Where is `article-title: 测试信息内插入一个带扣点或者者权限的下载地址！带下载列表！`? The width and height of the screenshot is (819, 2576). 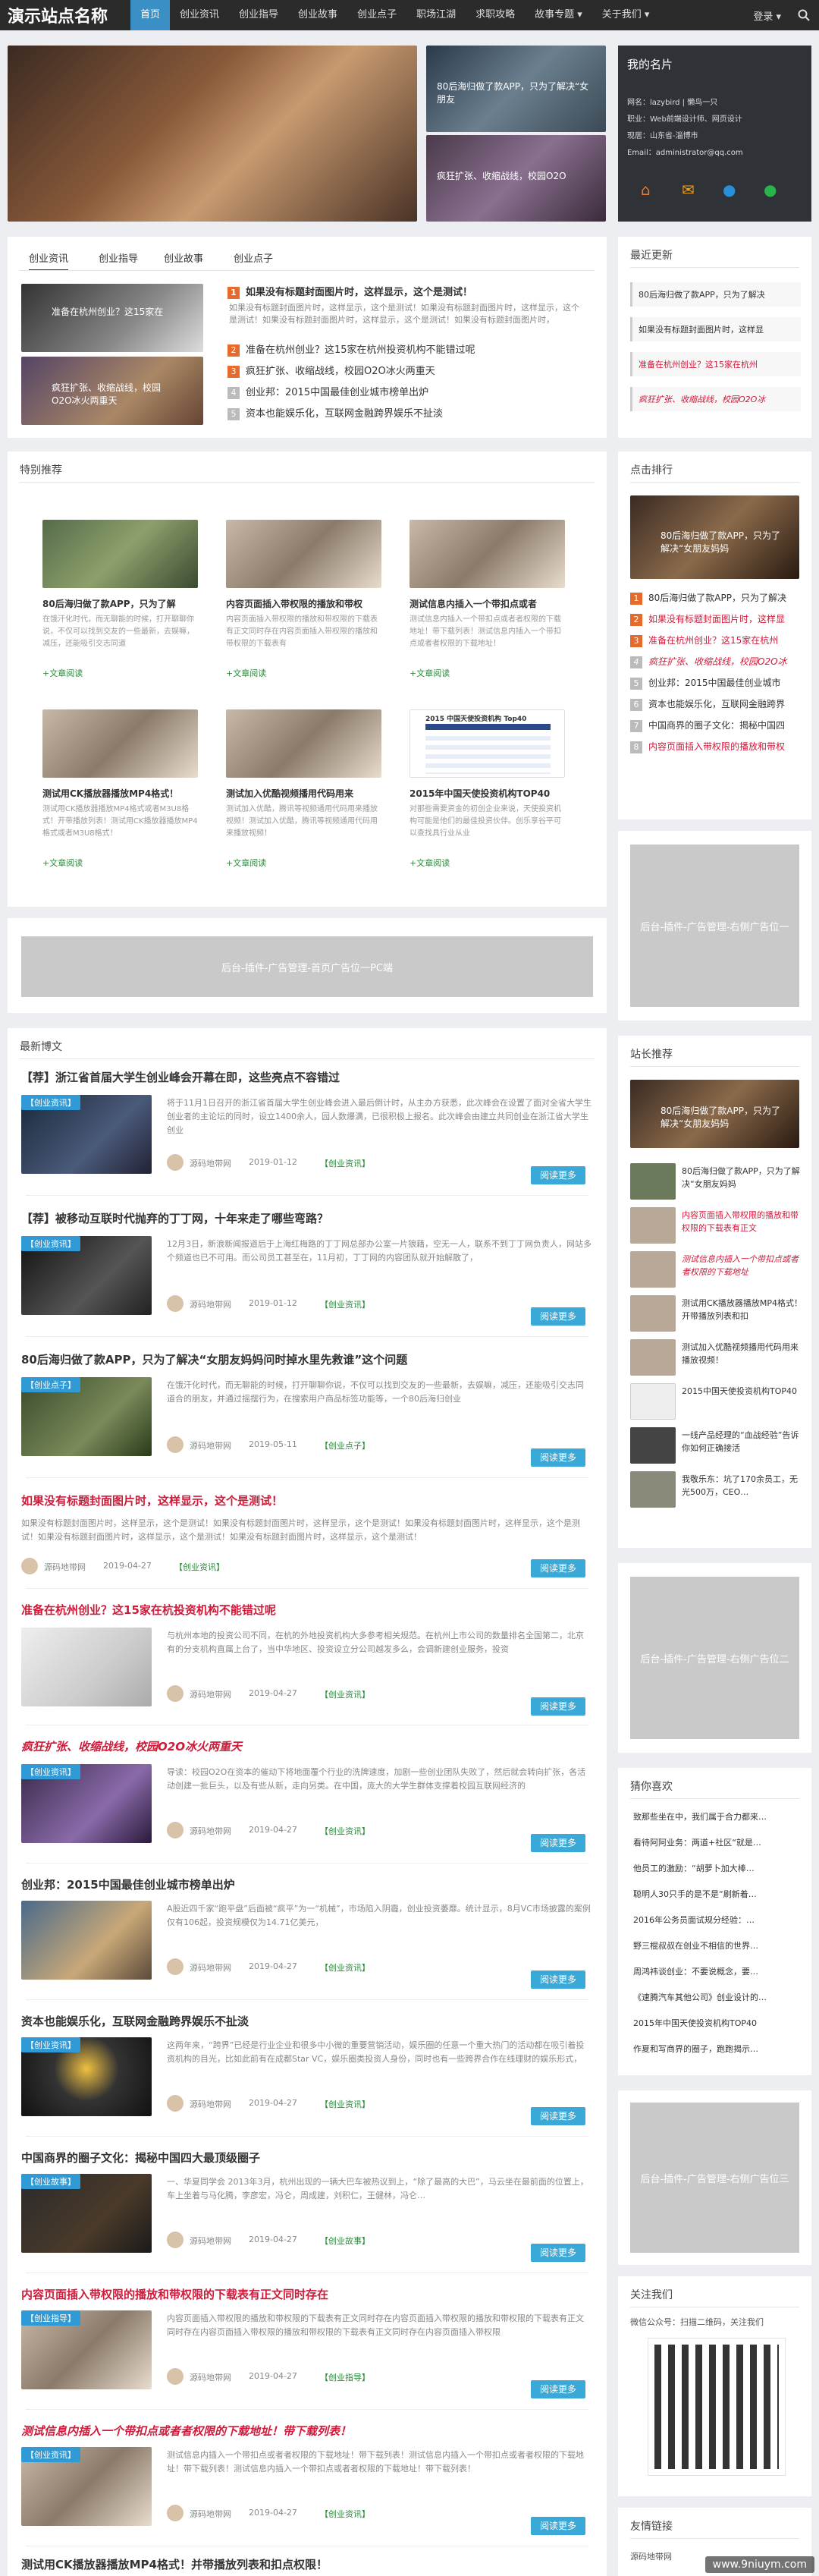 article-title: 测试信息内插入一个带扣点或者者权限的下载地址！带下载列表！ is located at coordinates (307, 2431).